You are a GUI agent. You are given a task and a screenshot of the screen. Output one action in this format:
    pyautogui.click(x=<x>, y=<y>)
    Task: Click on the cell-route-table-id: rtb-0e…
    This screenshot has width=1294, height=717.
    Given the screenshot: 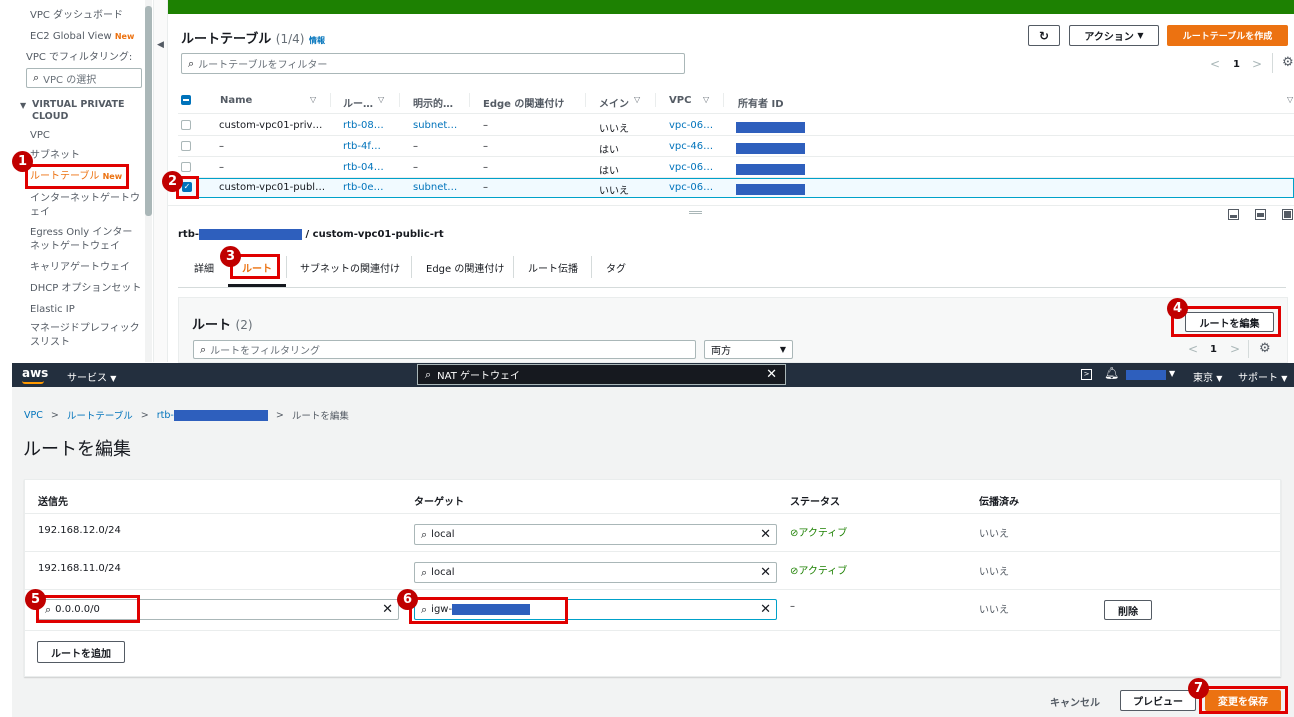 What is the action you would take?
    pyautogui.click(x=363, y=187)
    